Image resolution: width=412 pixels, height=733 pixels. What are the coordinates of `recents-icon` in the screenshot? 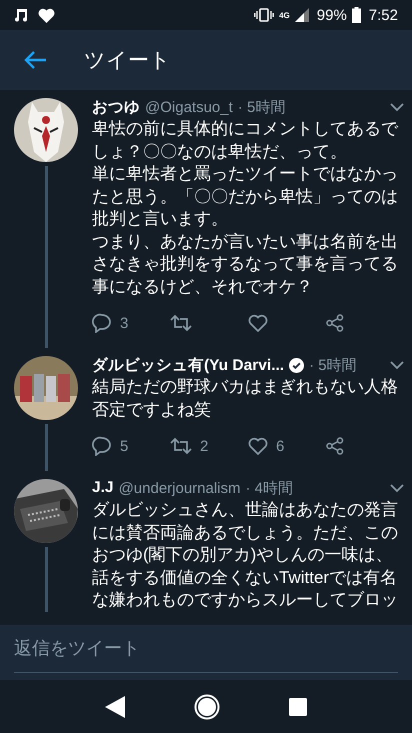 It's located at (298, 707).